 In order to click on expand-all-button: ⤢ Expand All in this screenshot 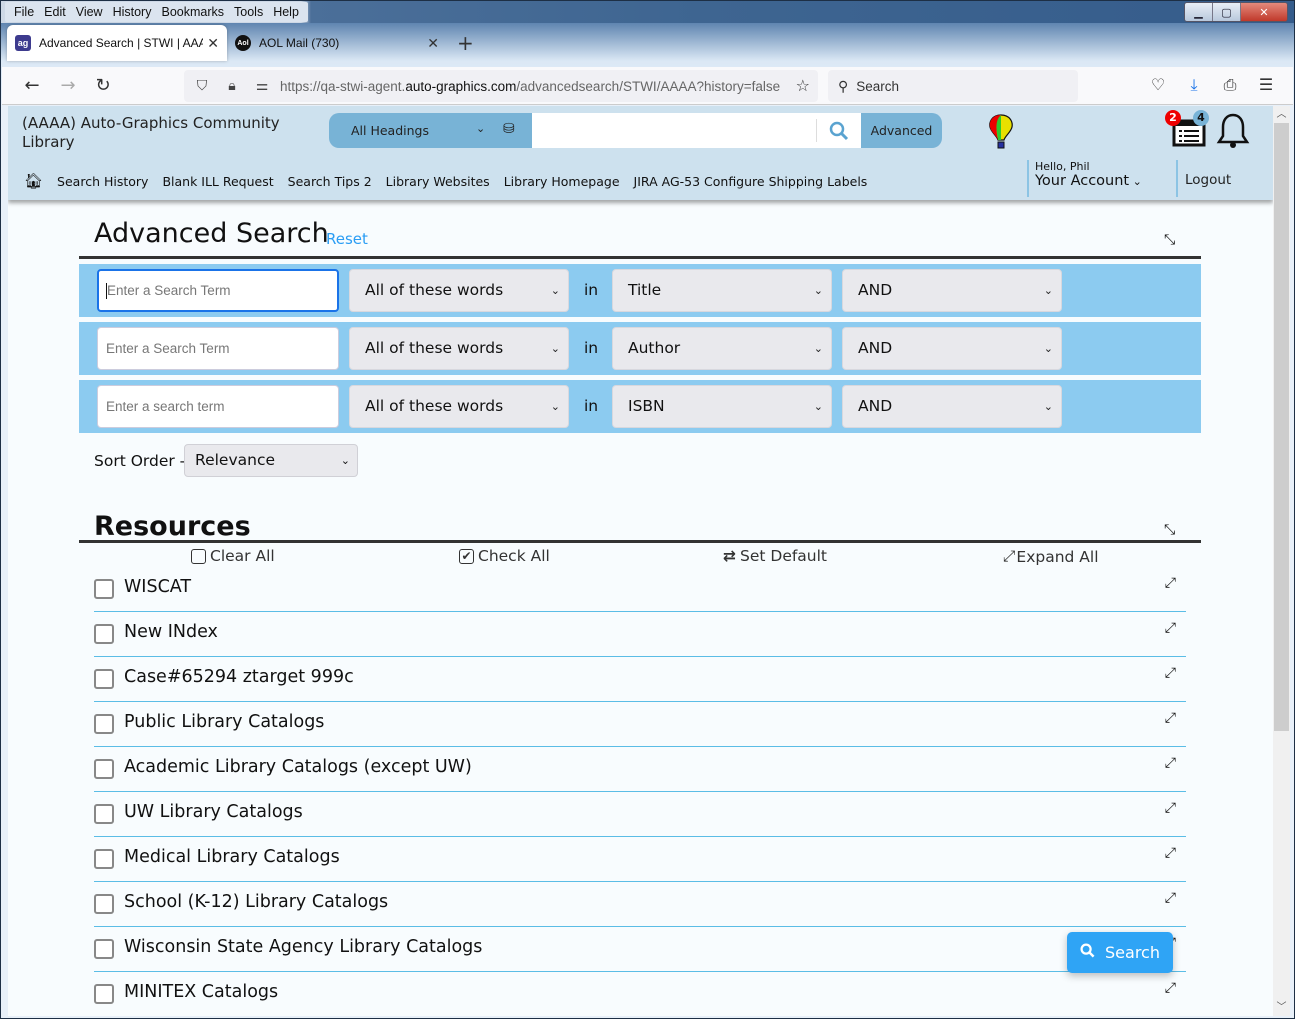, I will do `click(1051, 556)`.